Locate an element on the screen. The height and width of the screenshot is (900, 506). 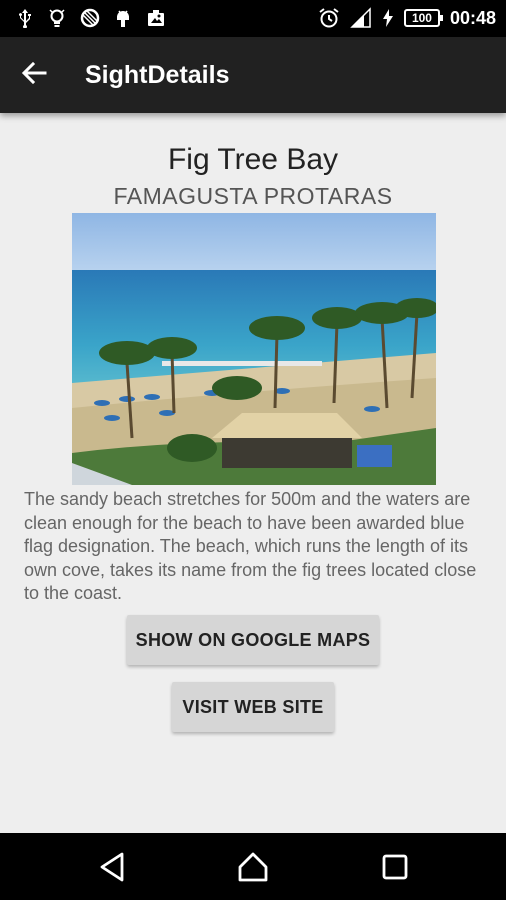
nav-home-button is located at coordinates (253, 869).